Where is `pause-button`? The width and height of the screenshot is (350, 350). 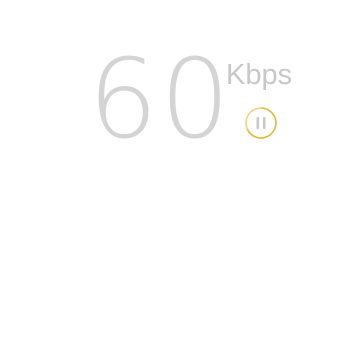 pause-button is located at coordinates (261, 123).